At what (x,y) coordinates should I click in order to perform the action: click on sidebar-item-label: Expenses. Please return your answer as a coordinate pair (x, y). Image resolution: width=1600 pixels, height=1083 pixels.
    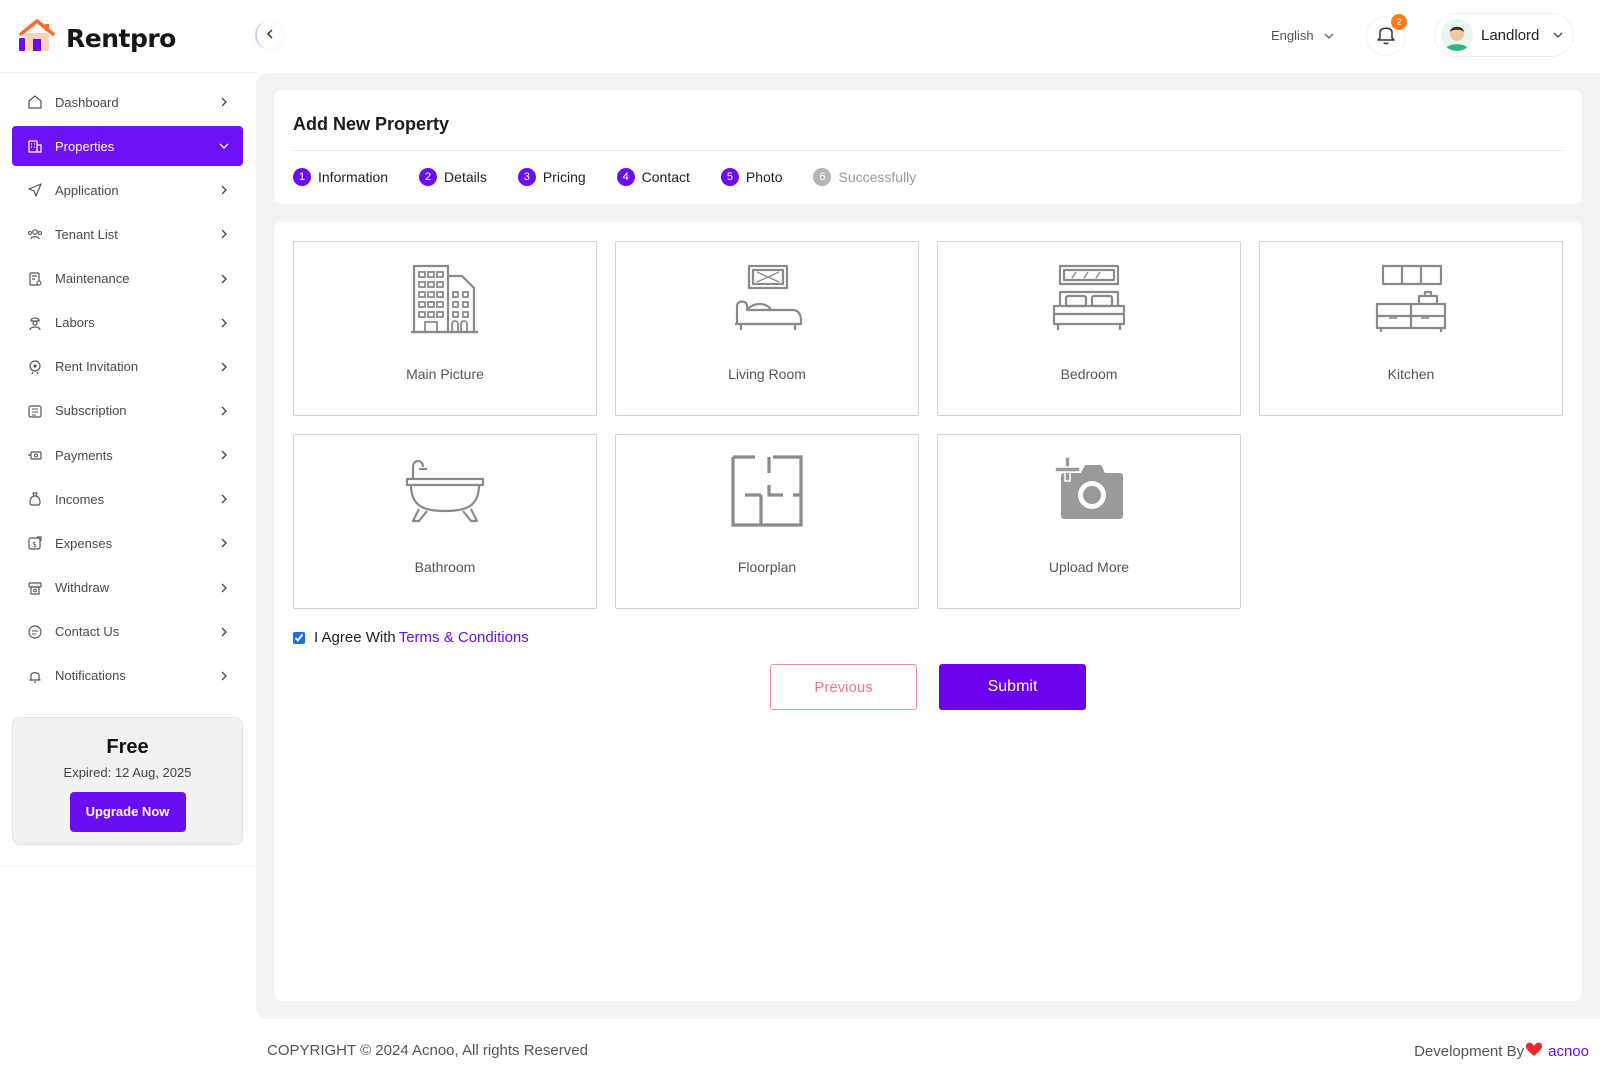
    Looking at the image, I should click on (84, 543).